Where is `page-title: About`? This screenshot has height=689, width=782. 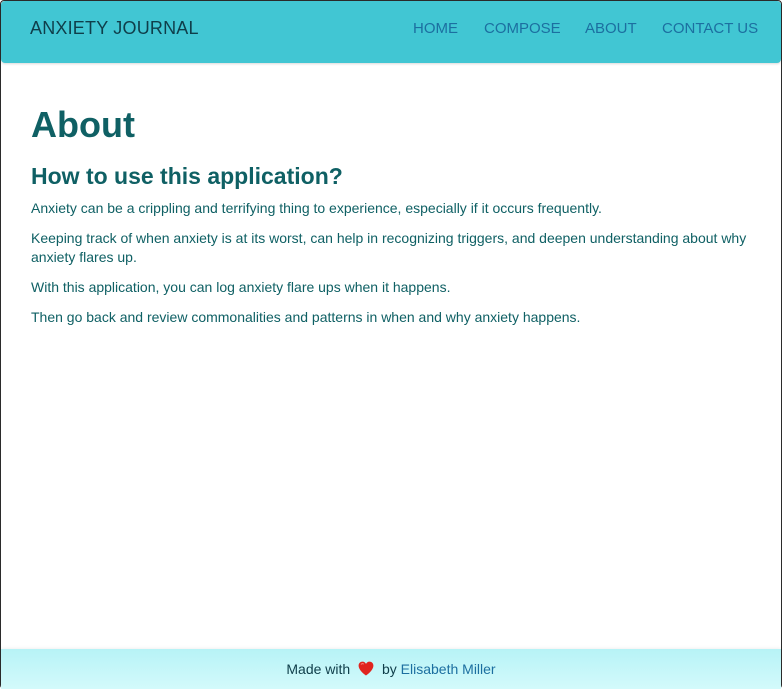
page-title: About is located at coordinates (83, 124).